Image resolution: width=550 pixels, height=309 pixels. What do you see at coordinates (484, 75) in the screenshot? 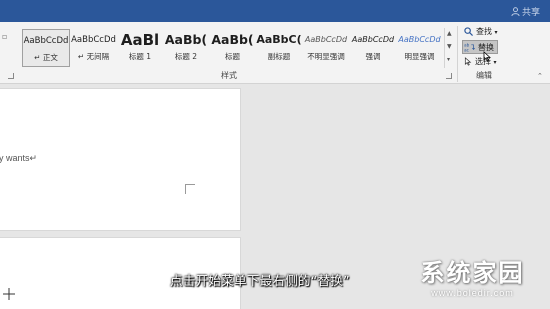
I see `edit-group-label: 编辑` at bounding box center [484, 75].